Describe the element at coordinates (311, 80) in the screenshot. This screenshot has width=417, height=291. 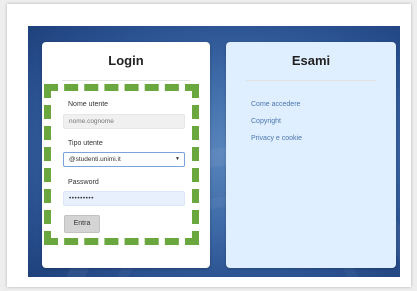
I see `exams-divider` at that location.